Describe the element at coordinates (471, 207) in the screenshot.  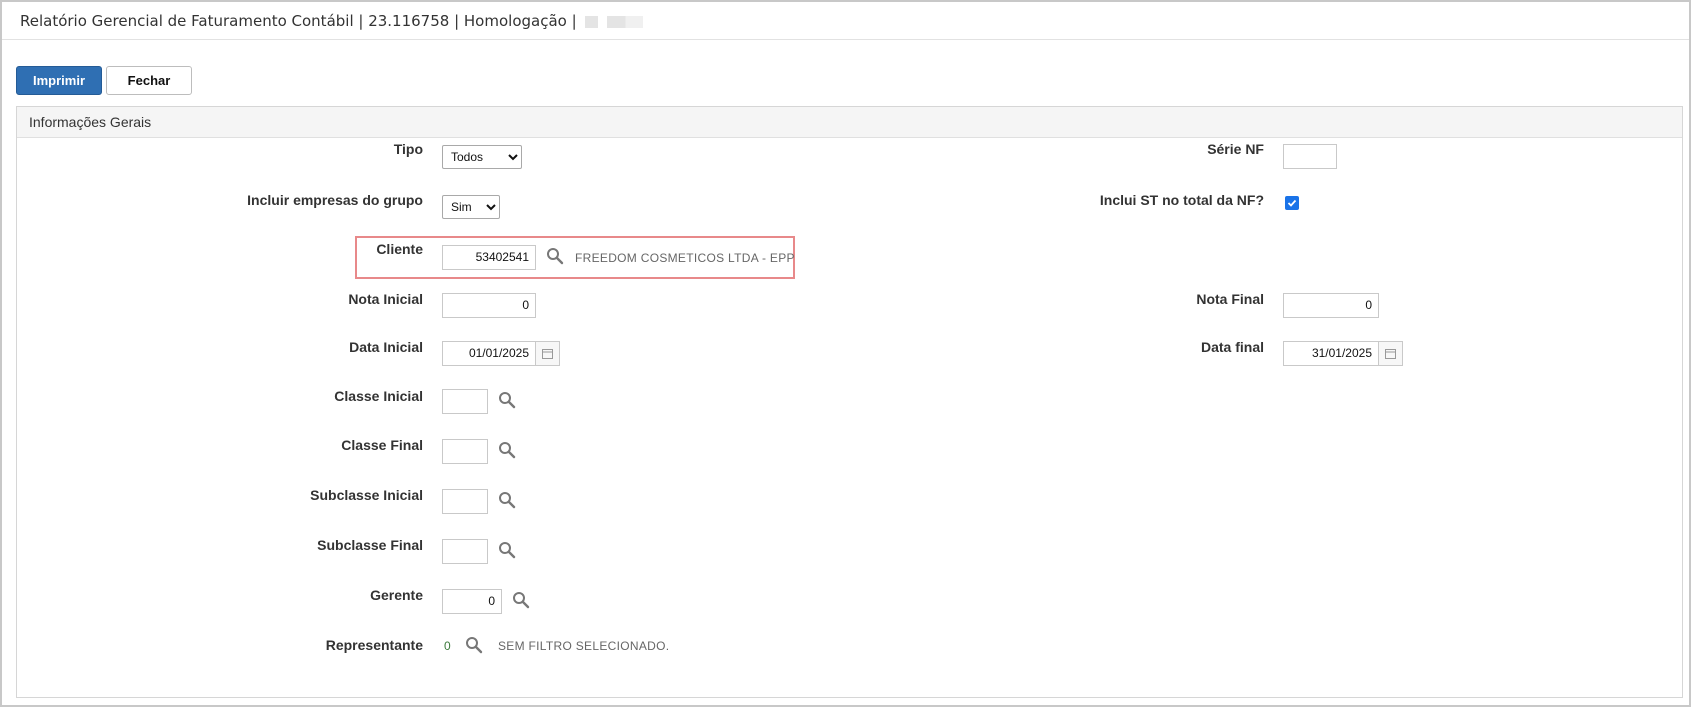
I see `incluir-empresas-select: Sim` at that location.